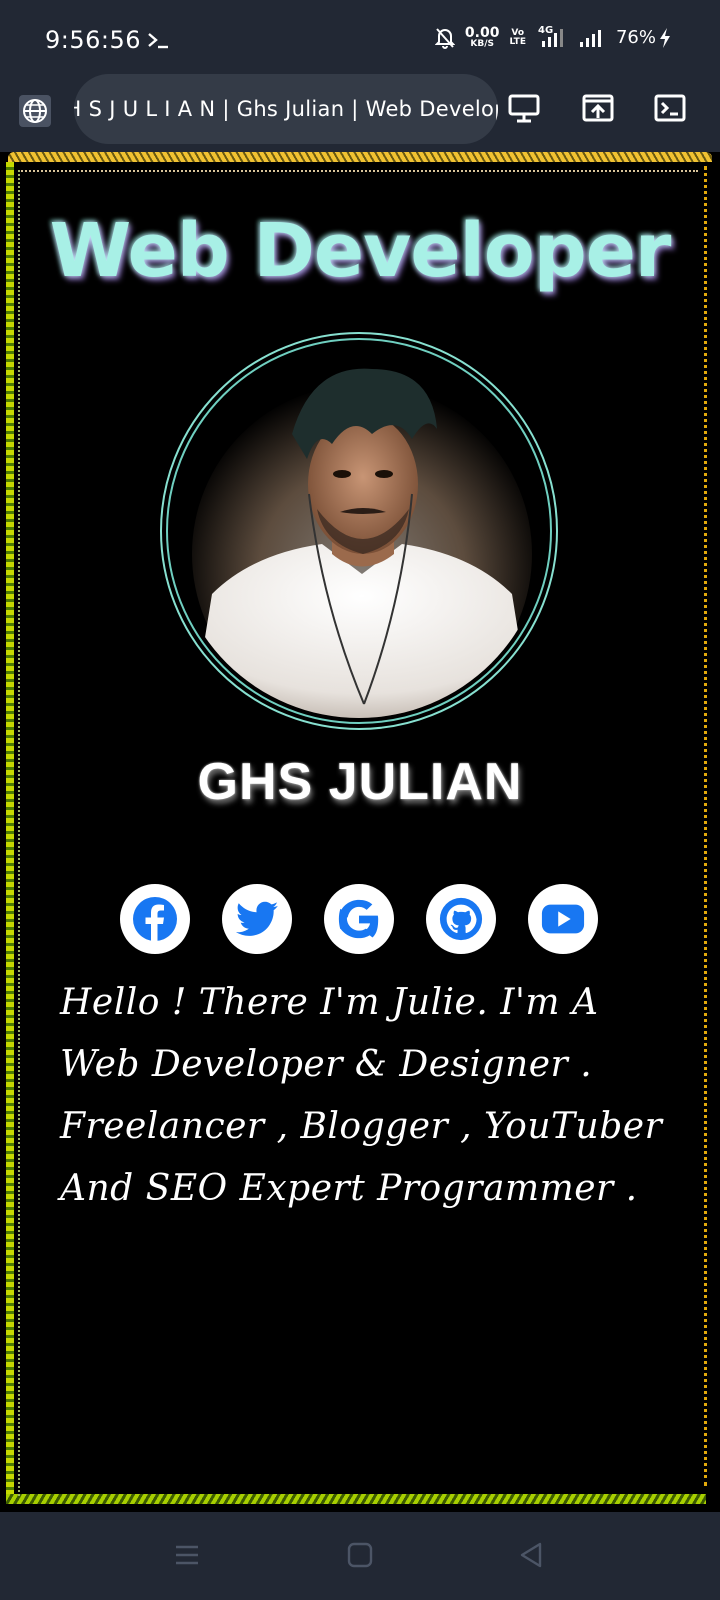 This screenshot has height=1600, width=720. I want to click on signal-bars-icon, so click(552, 37).